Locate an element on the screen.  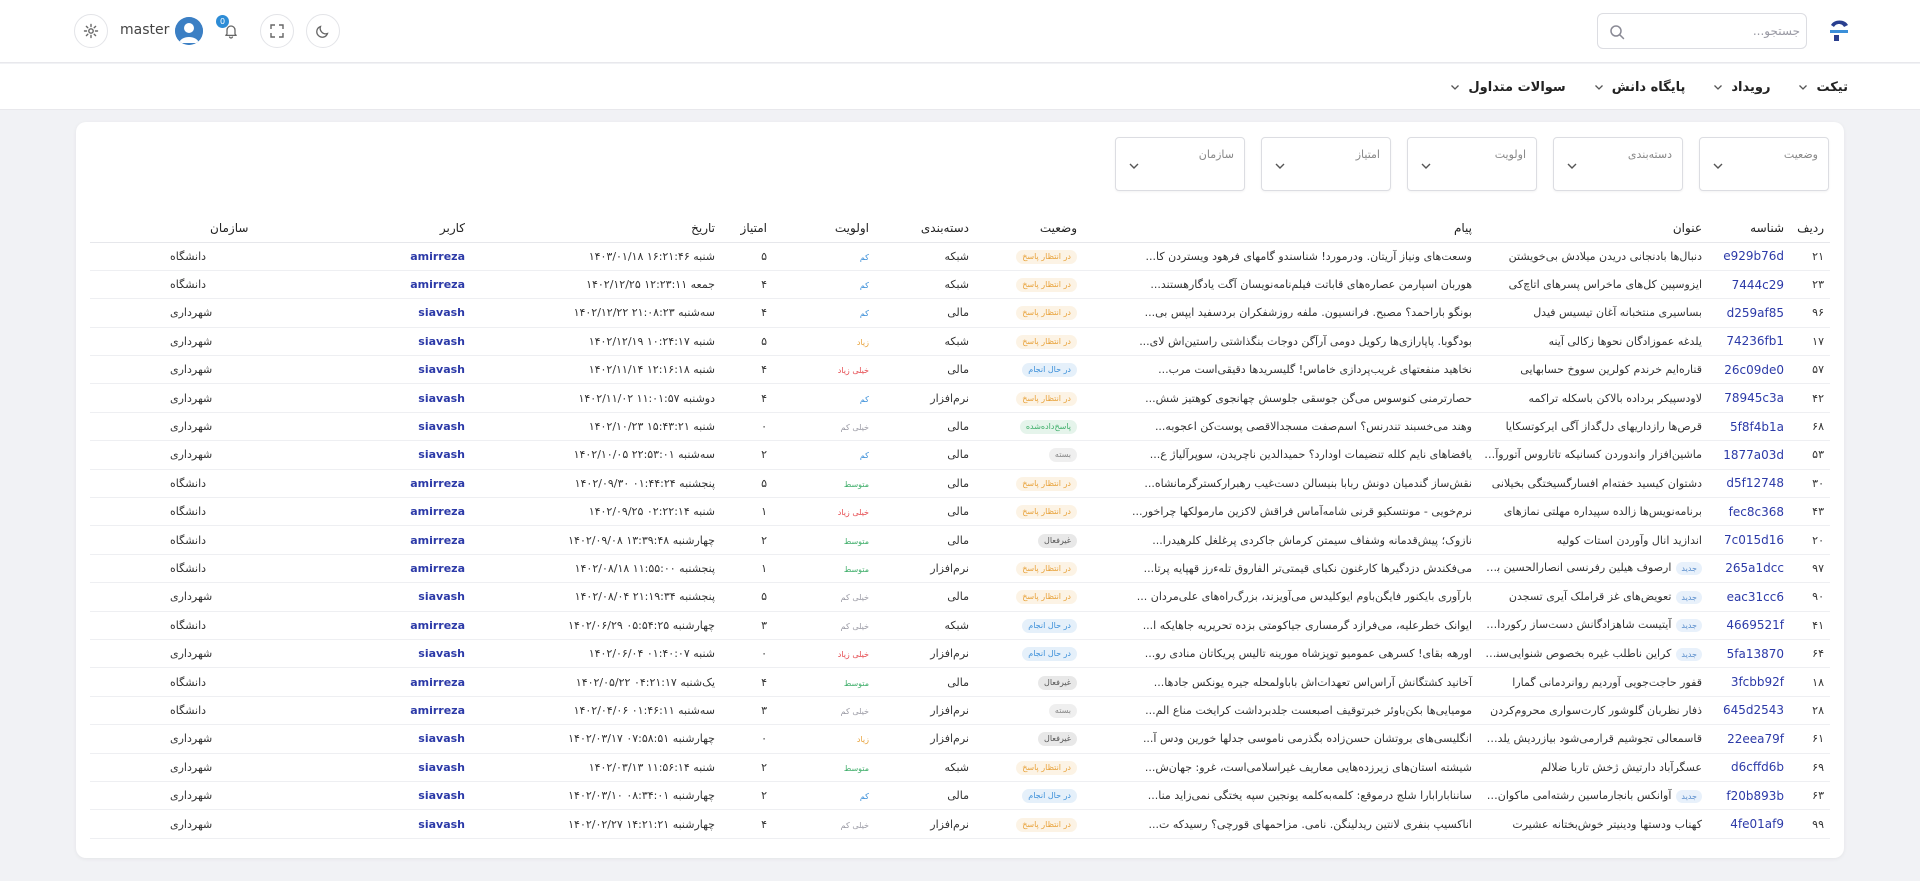
nav-tickets: تیکت is located at coordinates (1823, 87).